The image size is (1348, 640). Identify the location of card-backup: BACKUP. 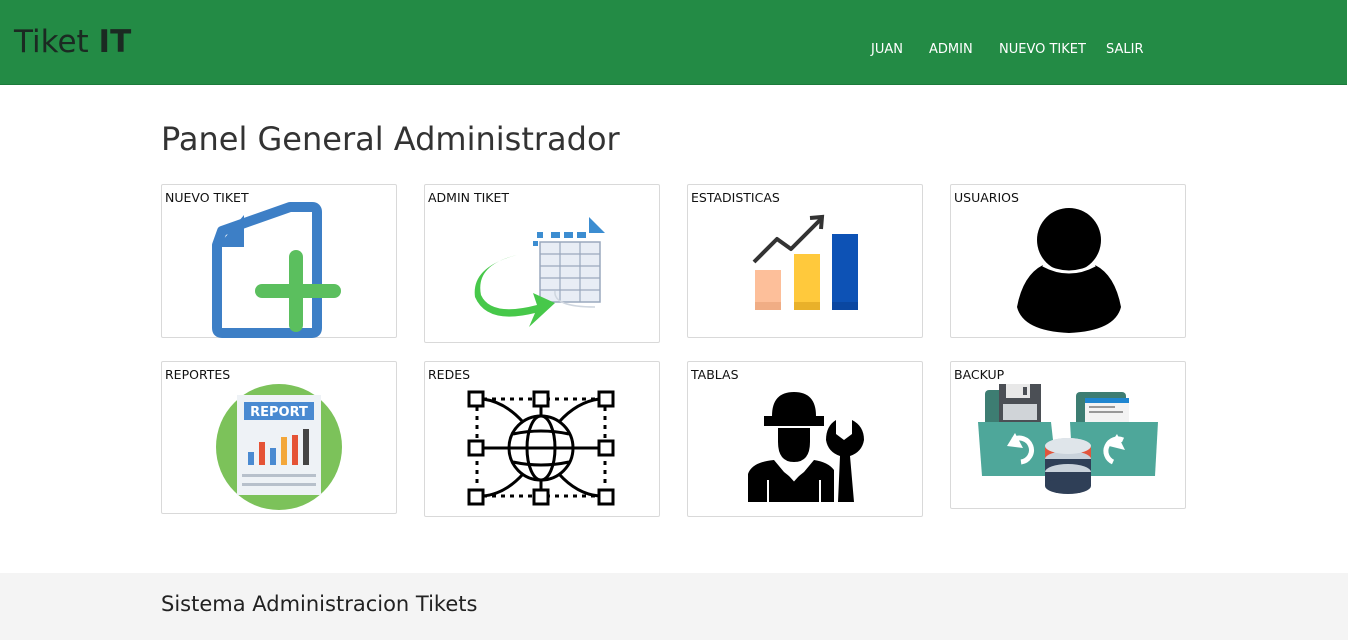
(1068, 435).